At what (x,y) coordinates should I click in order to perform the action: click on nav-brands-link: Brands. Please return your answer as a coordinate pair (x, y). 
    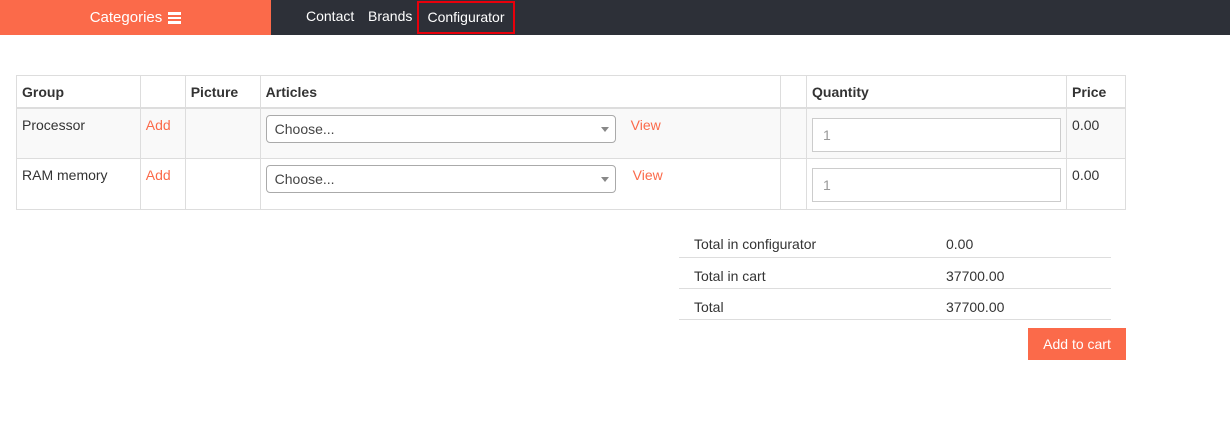
    Looking at the image, I should click on (390, 17).